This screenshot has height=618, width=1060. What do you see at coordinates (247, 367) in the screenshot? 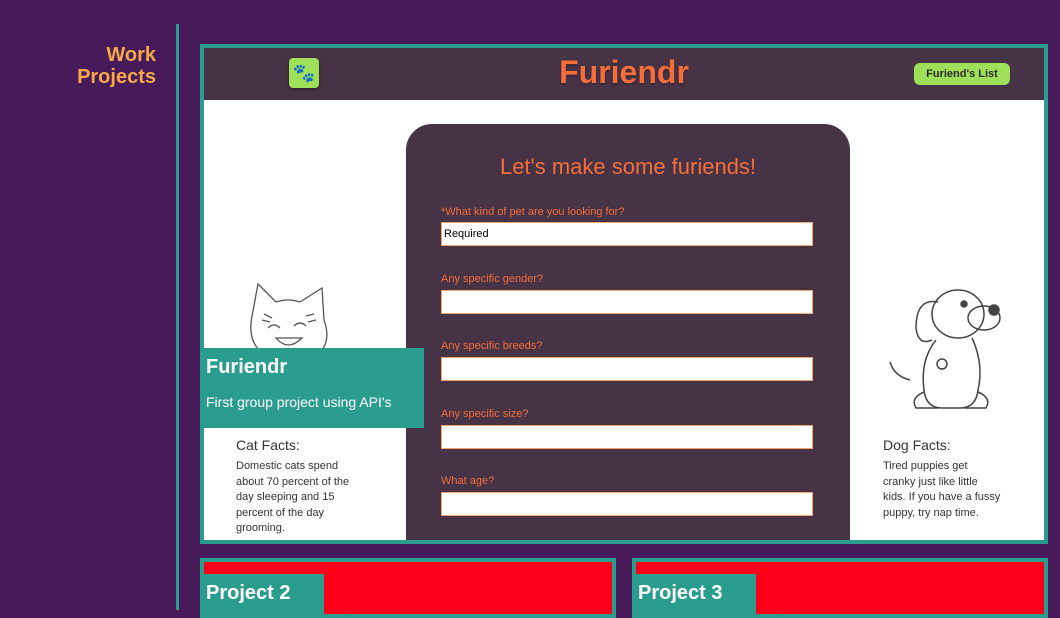
I see `project-title: Furiendr` at bounding box center [247, 367].